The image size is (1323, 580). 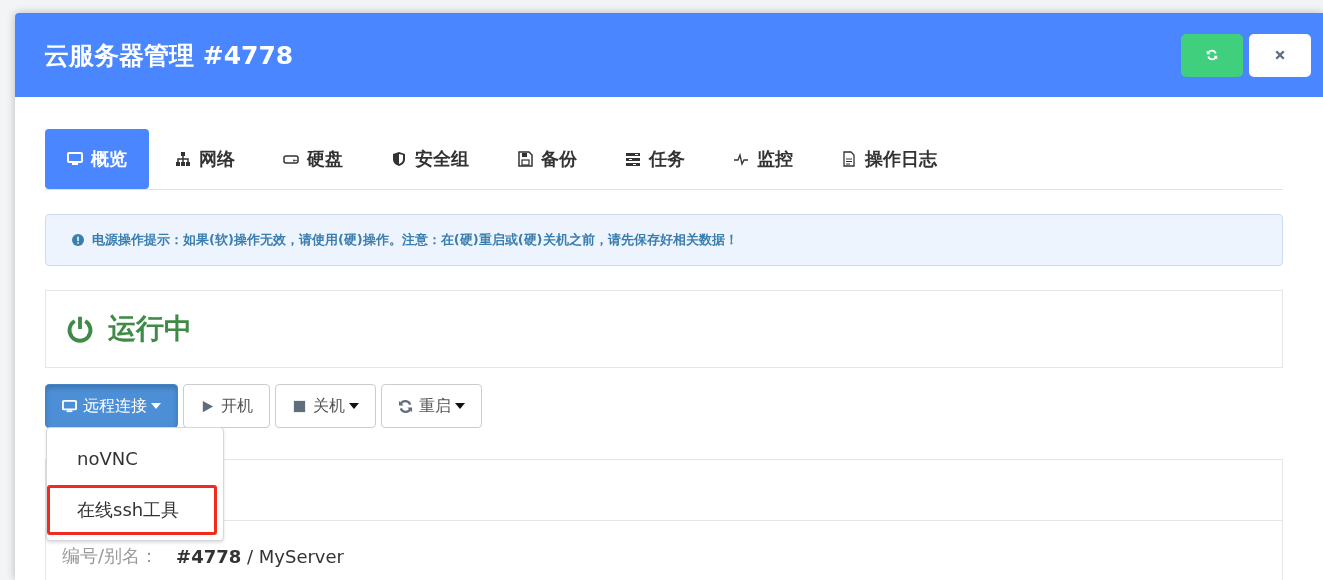 What do you see at coordinates (207, 406) in the screenshot?
I see `play-icon` at bounding box center [207, 406].